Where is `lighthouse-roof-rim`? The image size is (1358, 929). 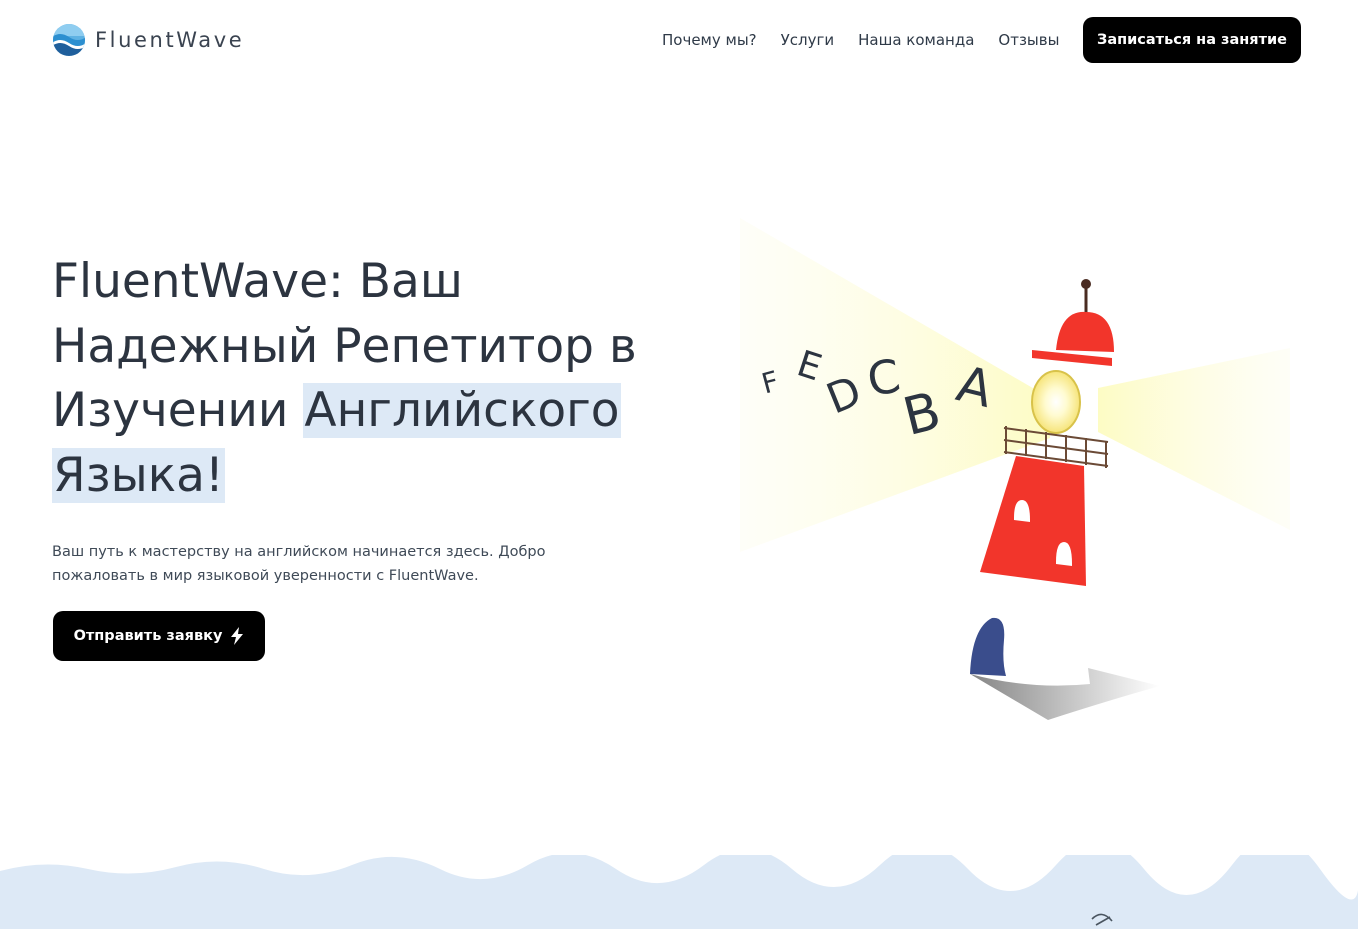
lighthouse-roof-rim is located at coordinates (1072, 358).